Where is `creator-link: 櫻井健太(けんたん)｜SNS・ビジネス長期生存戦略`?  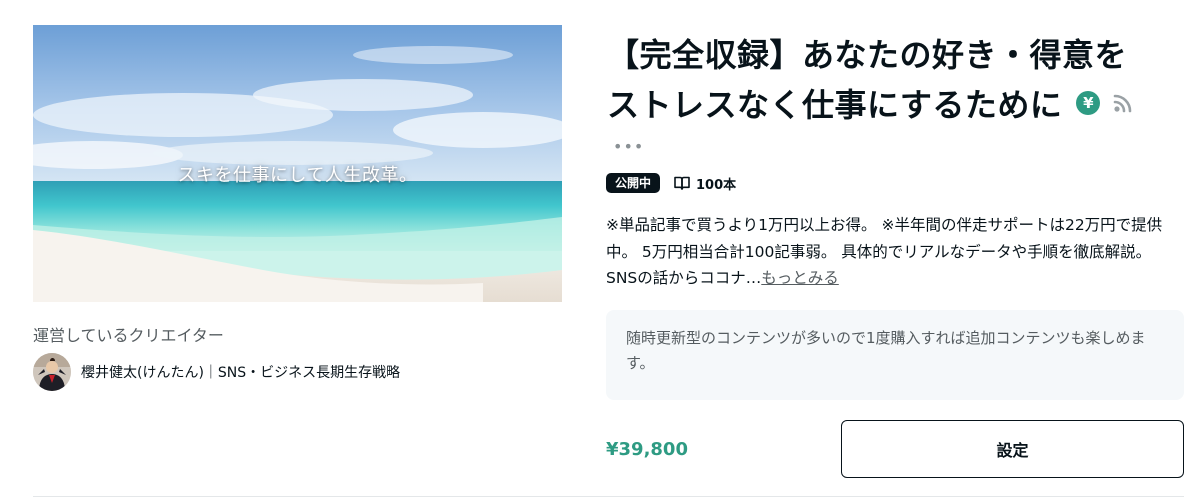 creator-link: 櫻井健太(けんたん)｜SNS・ビジネス長期生存戦略 is located at coordinates (216, 372).